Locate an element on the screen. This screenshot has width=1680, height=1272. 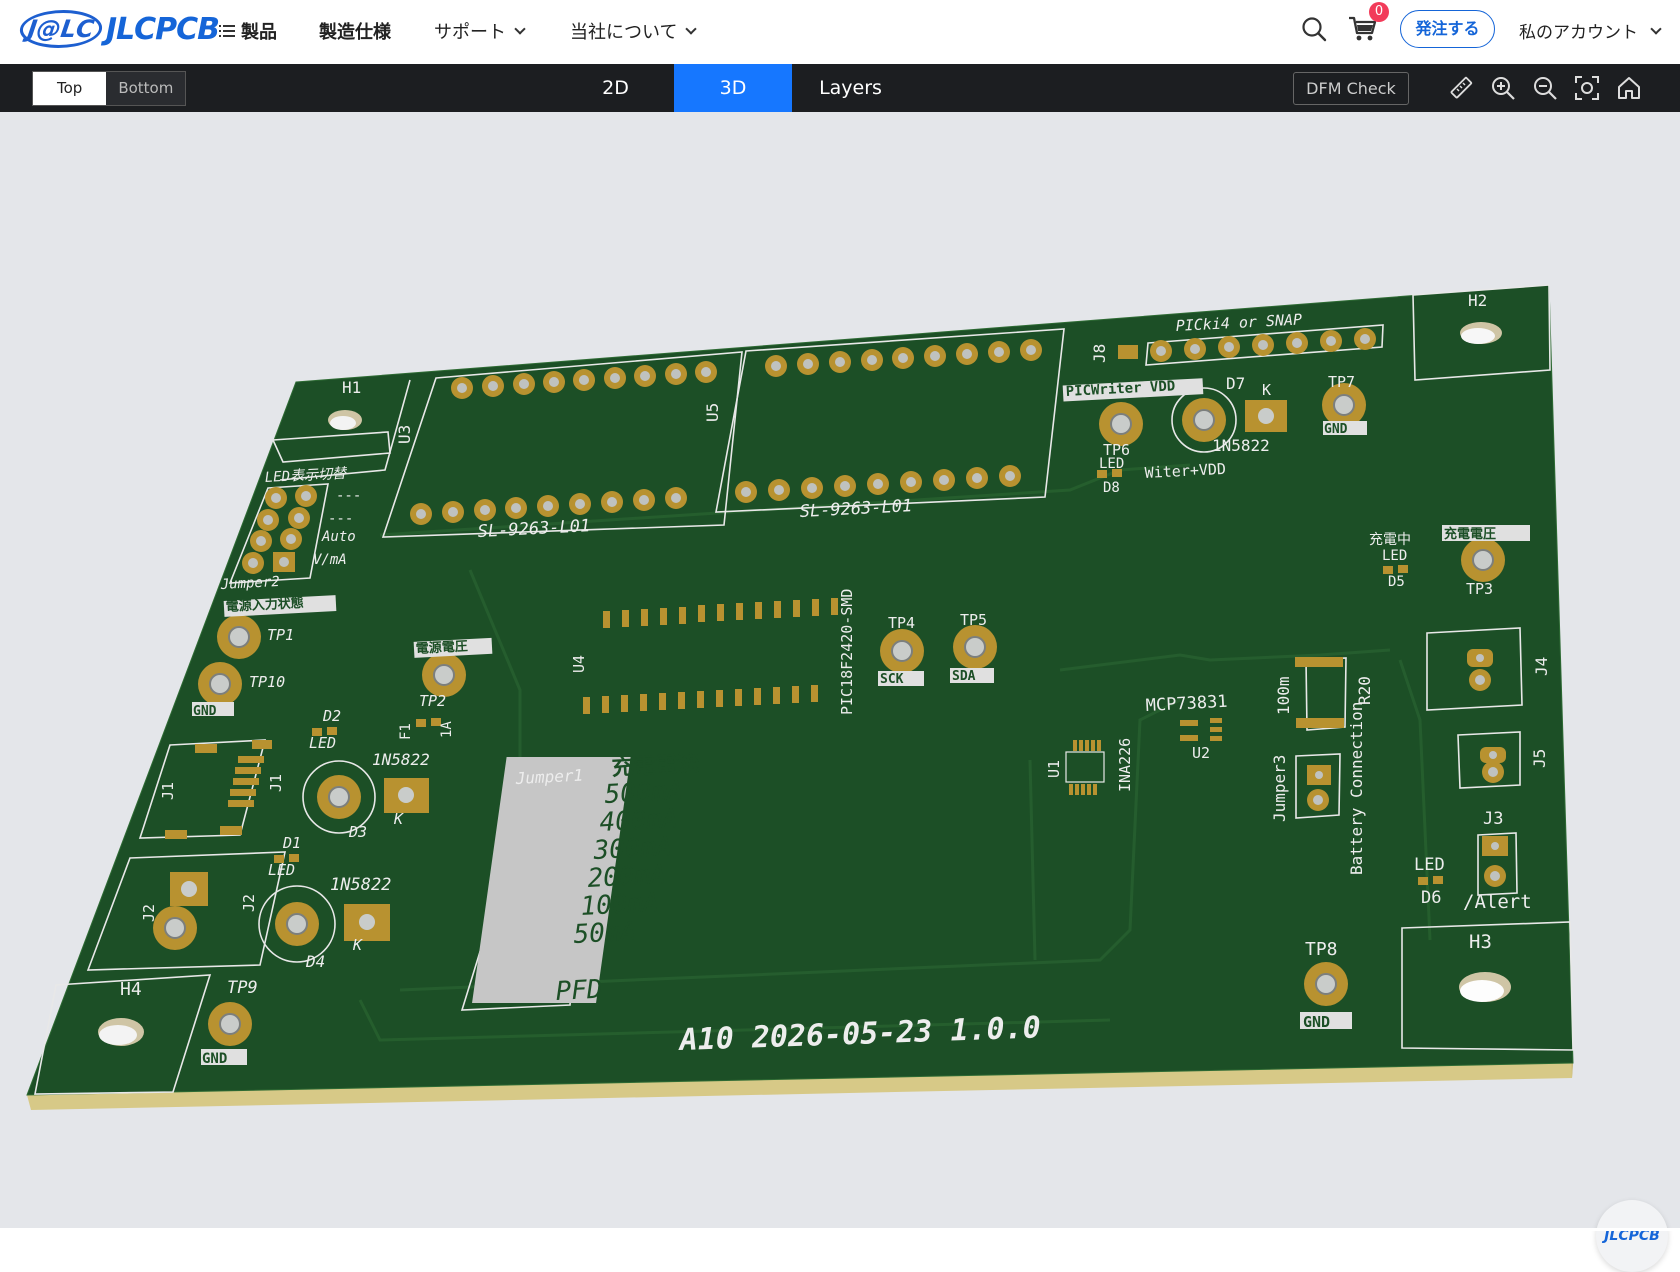
zoom-in-icon is located at coordinates (1503, 88).